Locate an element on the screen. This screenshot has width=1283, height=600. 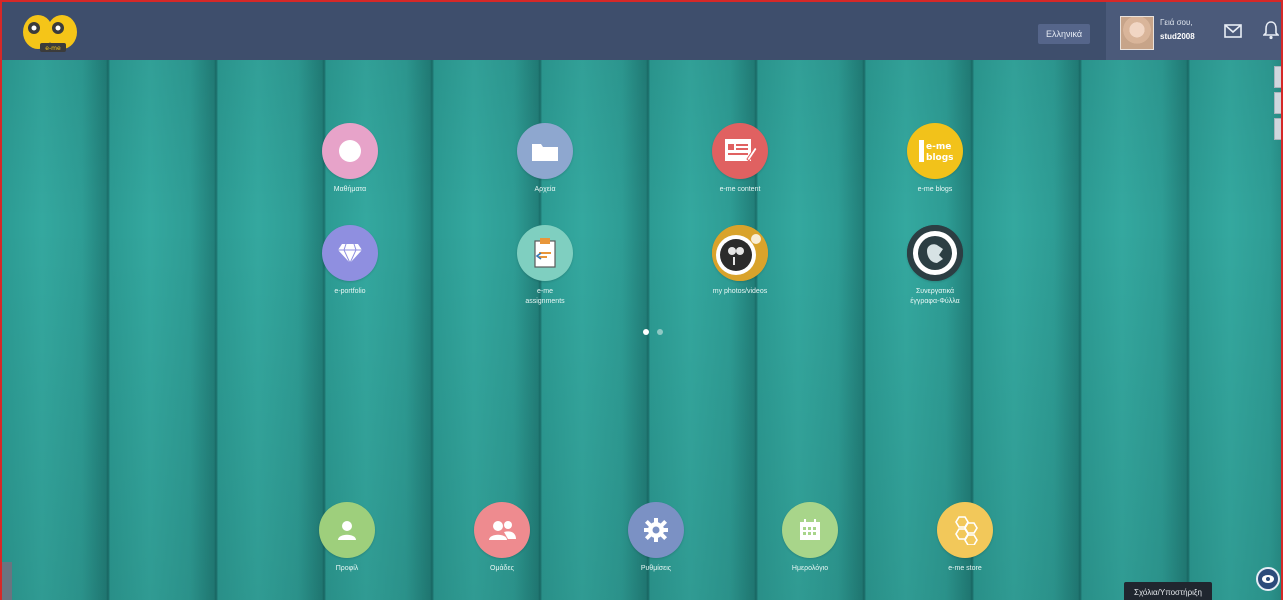
user-icon is located at coordinates (347, 530).